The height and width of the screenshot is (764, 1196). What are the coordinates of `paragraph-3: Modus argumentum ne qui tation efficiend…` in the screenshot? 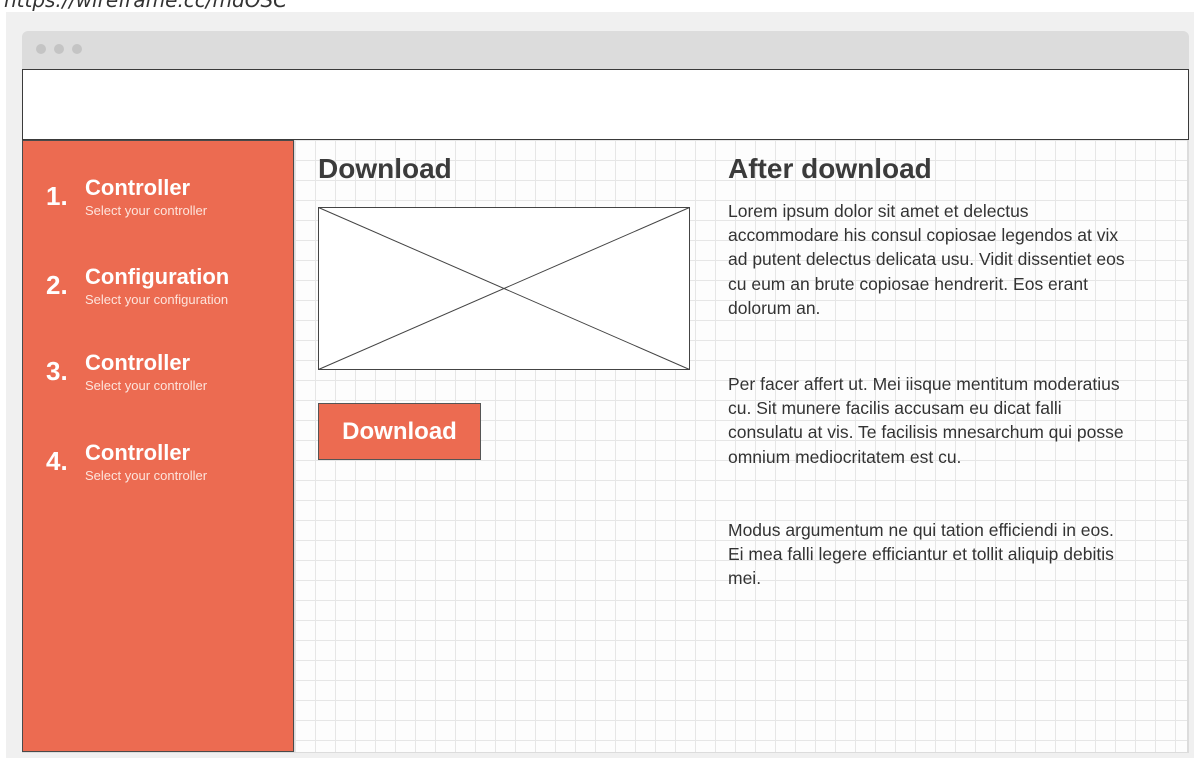 It's located at (921, 554).